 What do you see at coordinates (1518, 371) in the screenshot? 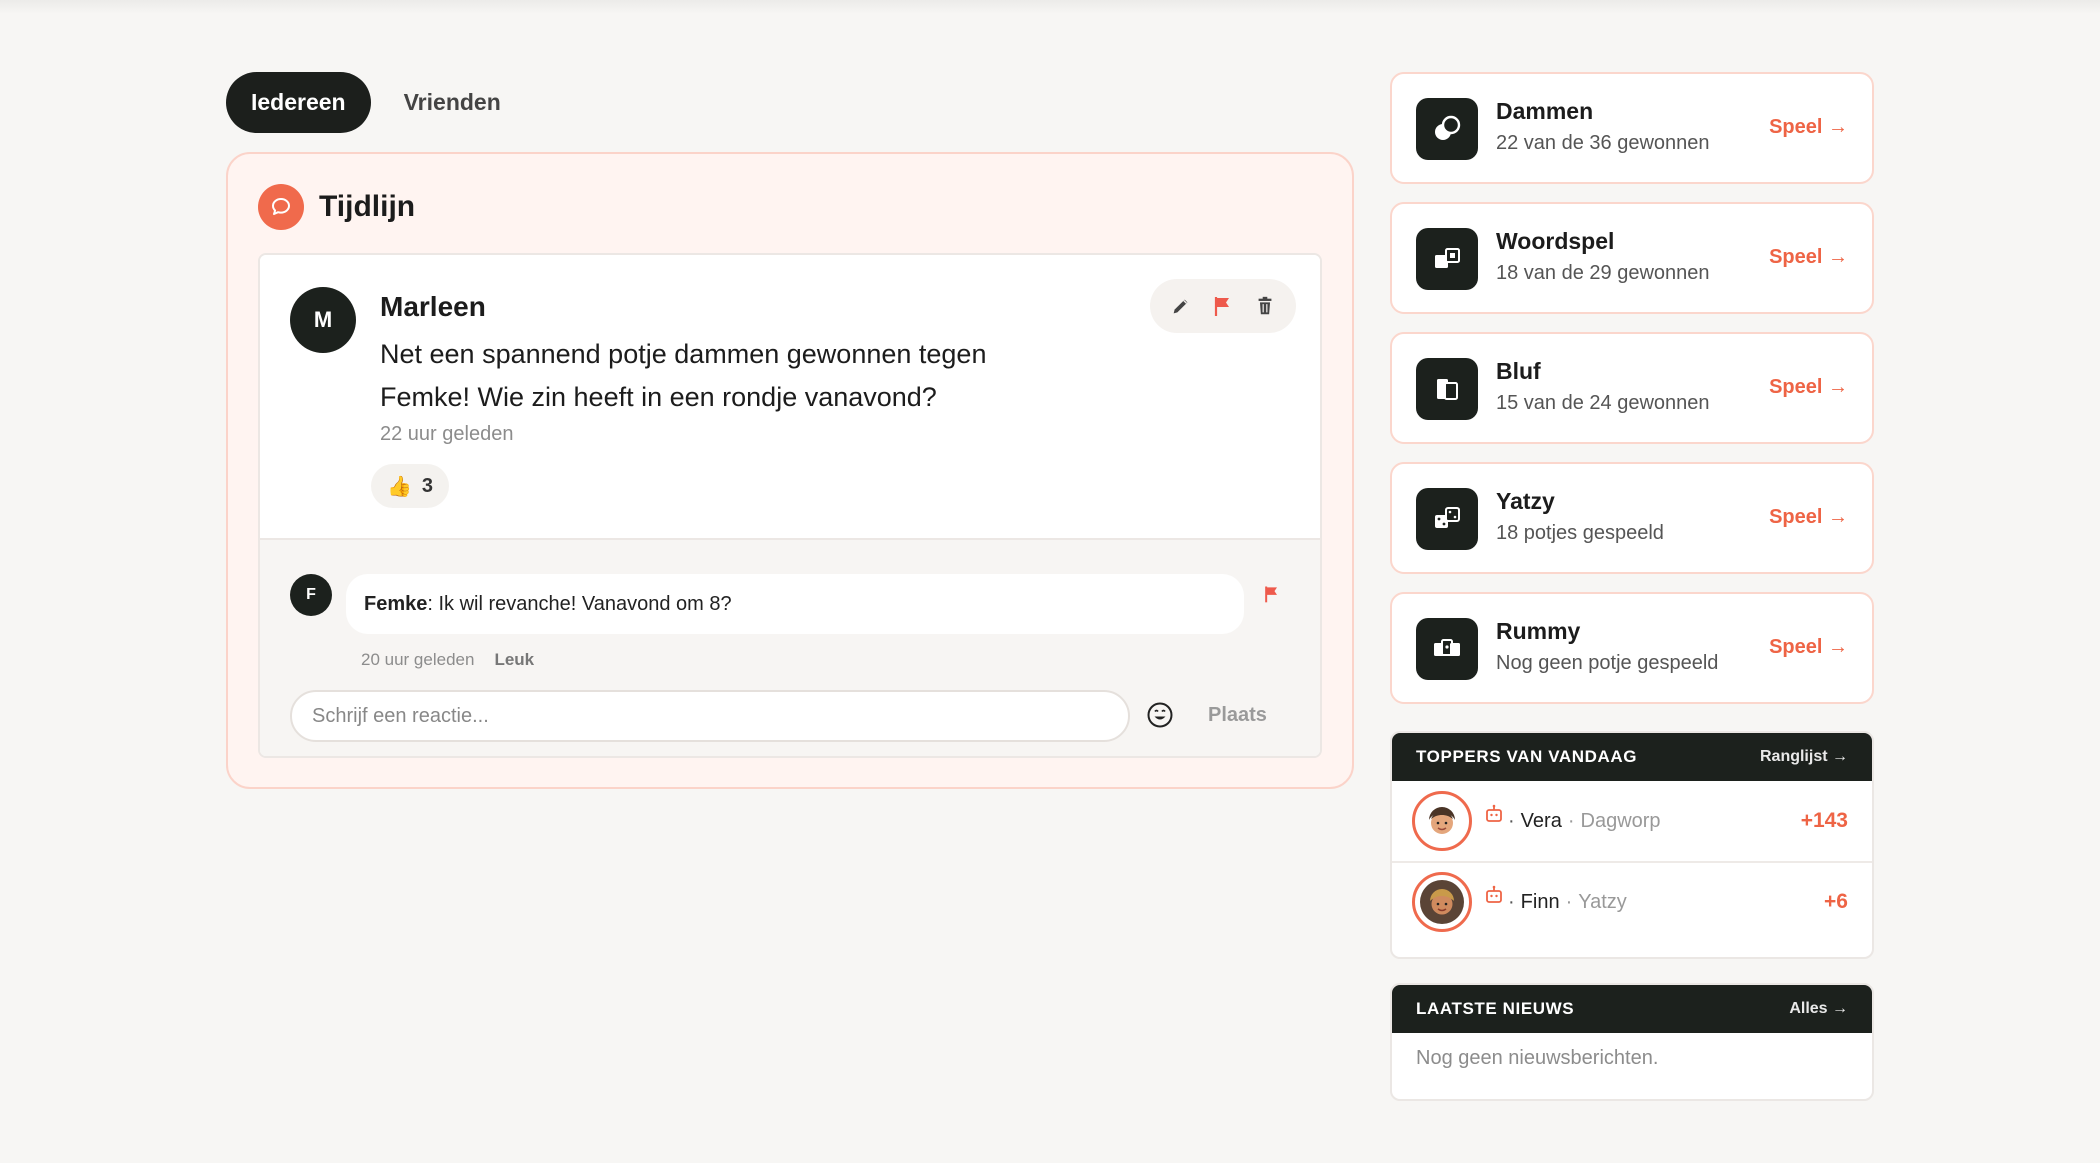
I see `game-name: Bluf` at bounding box center [1518, 371].